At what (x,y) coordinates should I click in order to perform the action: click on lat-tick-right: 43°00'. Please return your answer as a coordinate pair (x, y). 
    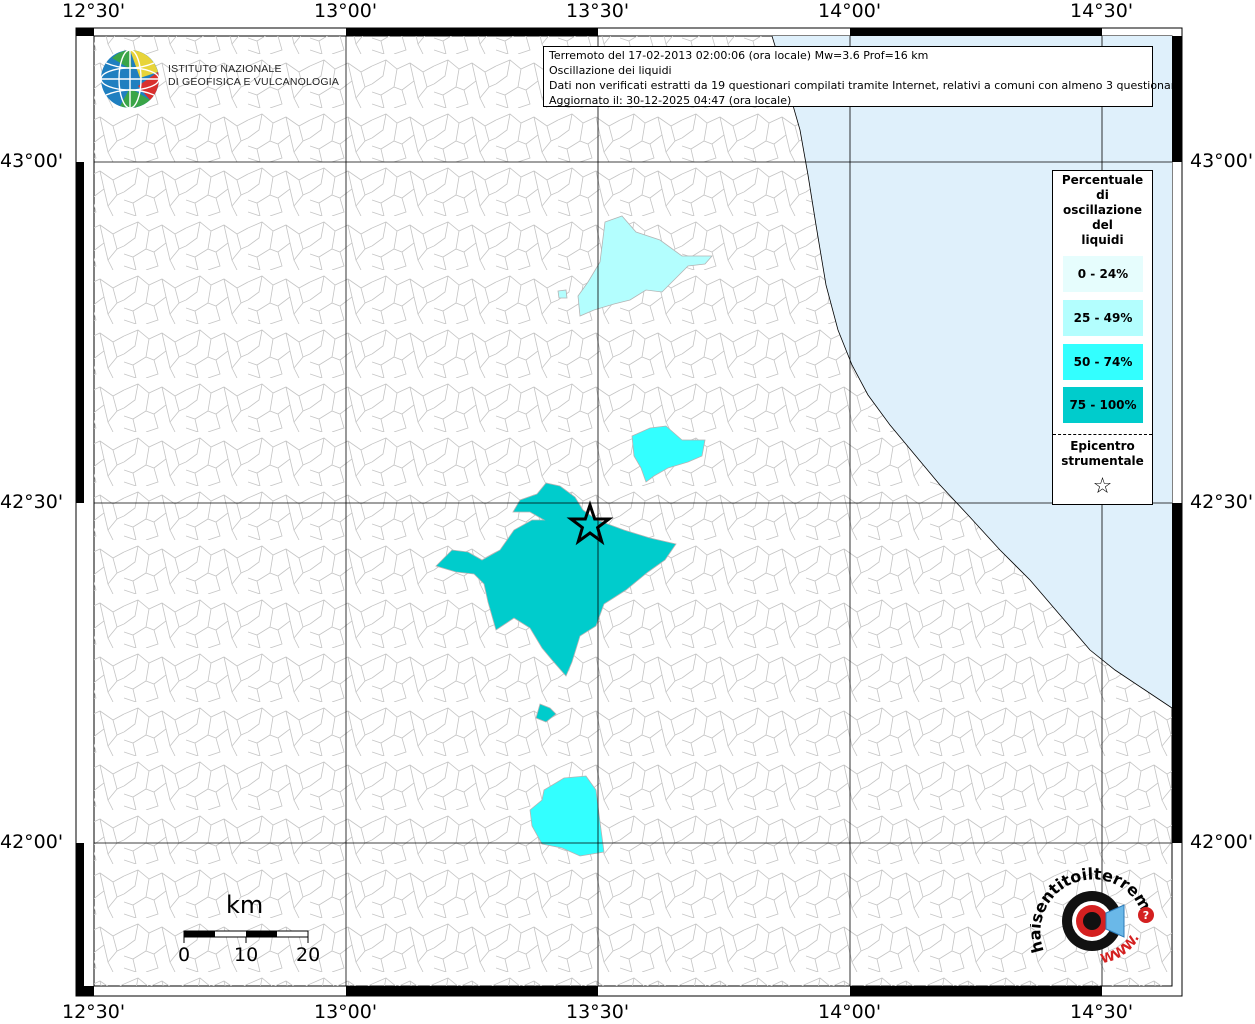
    Looking at the image, I should click on (1222, 161).